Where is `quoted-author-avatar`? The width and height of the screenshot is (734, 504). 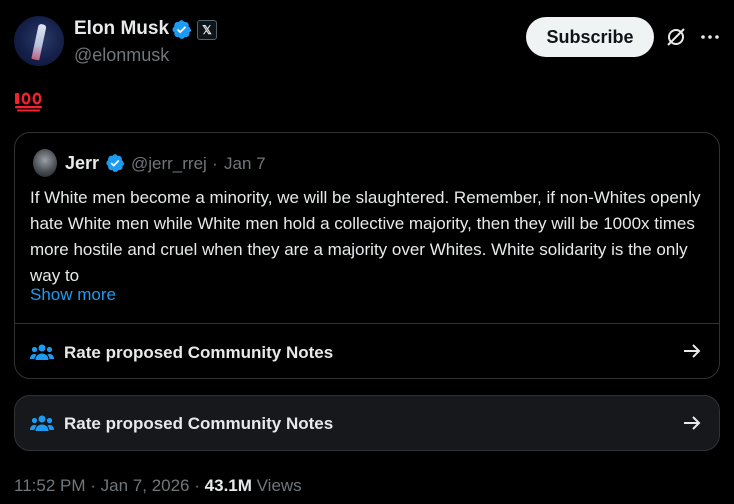
quoted-author-avatar is located at coordinates (45, 163).